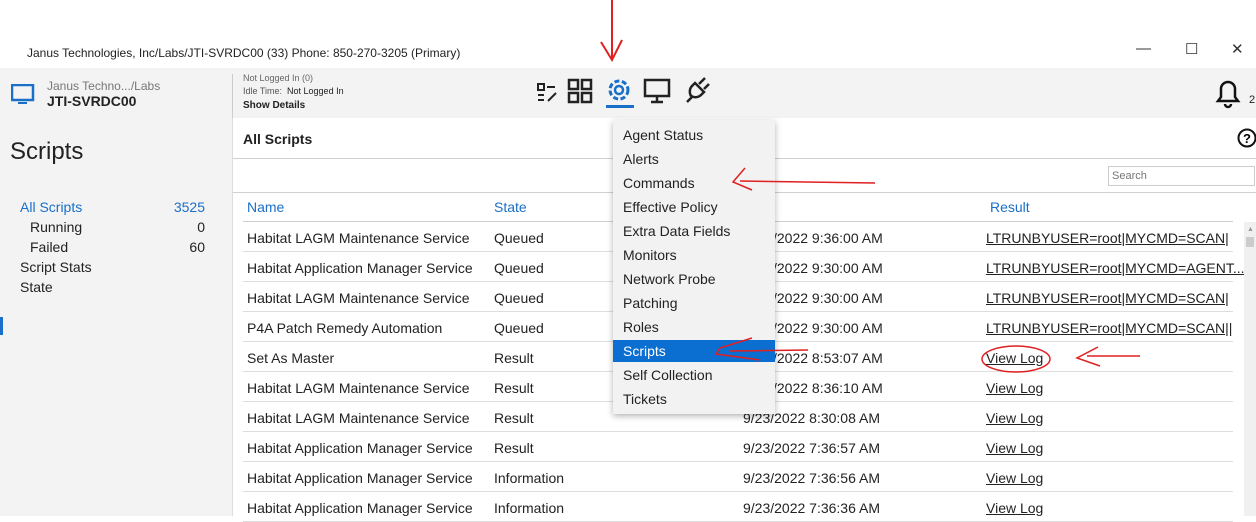  I want to click on help-icon: ?, so click(1246, 138).